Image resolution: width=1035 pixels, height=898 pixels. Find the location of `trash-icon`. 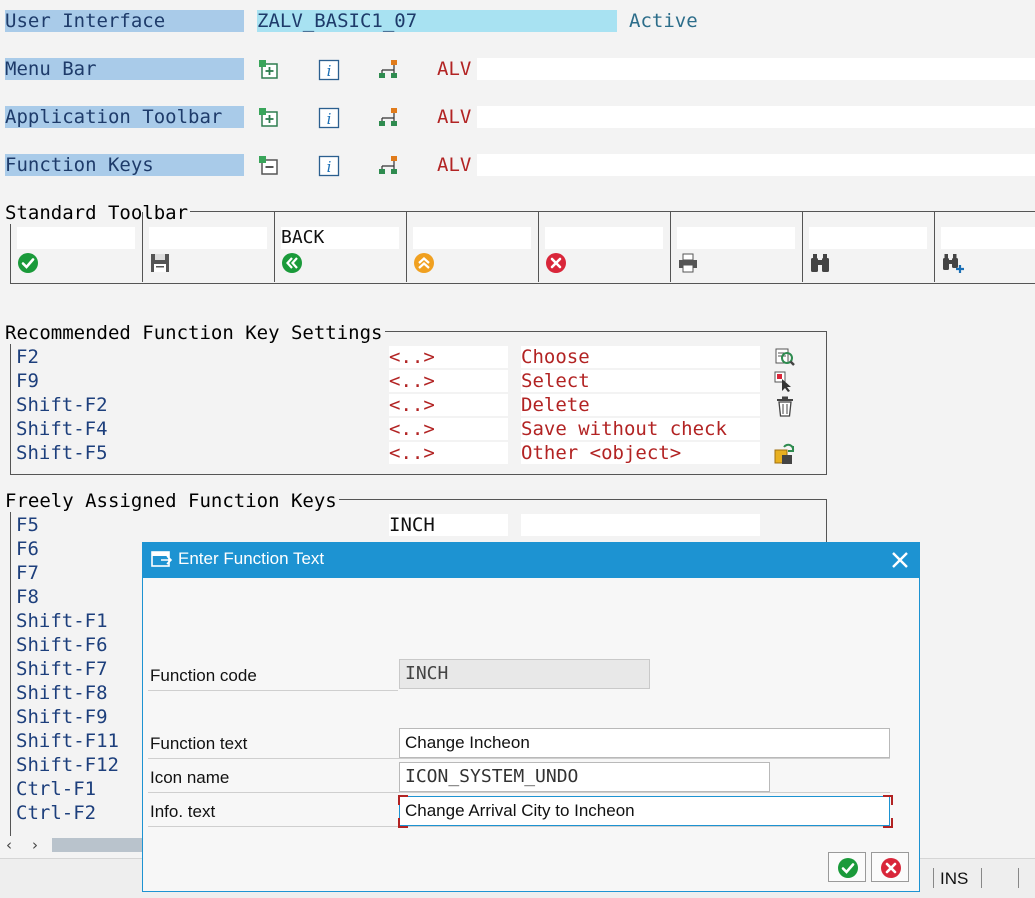

trash-icon is located at coordinates (785, 408).